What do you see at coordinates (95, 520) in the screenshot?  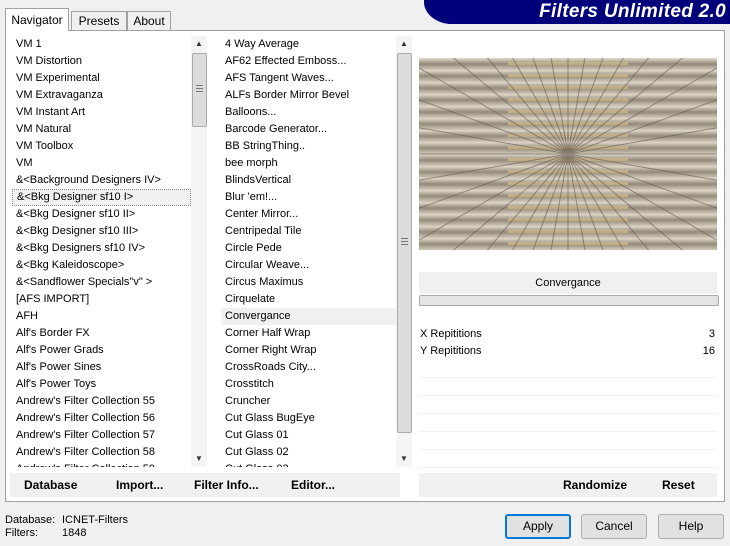 I see `status-value: ICNET-Filters` at bounding box center [95, 520].